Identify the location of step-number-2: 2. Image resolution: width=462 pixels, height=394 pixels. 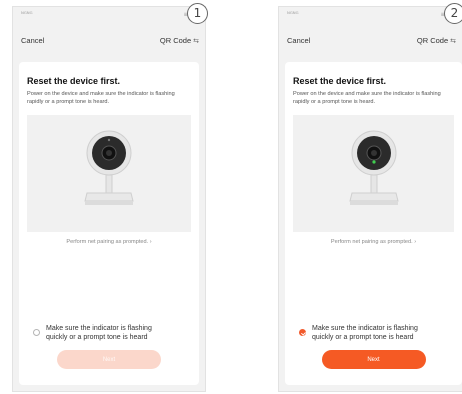
(453, 13).